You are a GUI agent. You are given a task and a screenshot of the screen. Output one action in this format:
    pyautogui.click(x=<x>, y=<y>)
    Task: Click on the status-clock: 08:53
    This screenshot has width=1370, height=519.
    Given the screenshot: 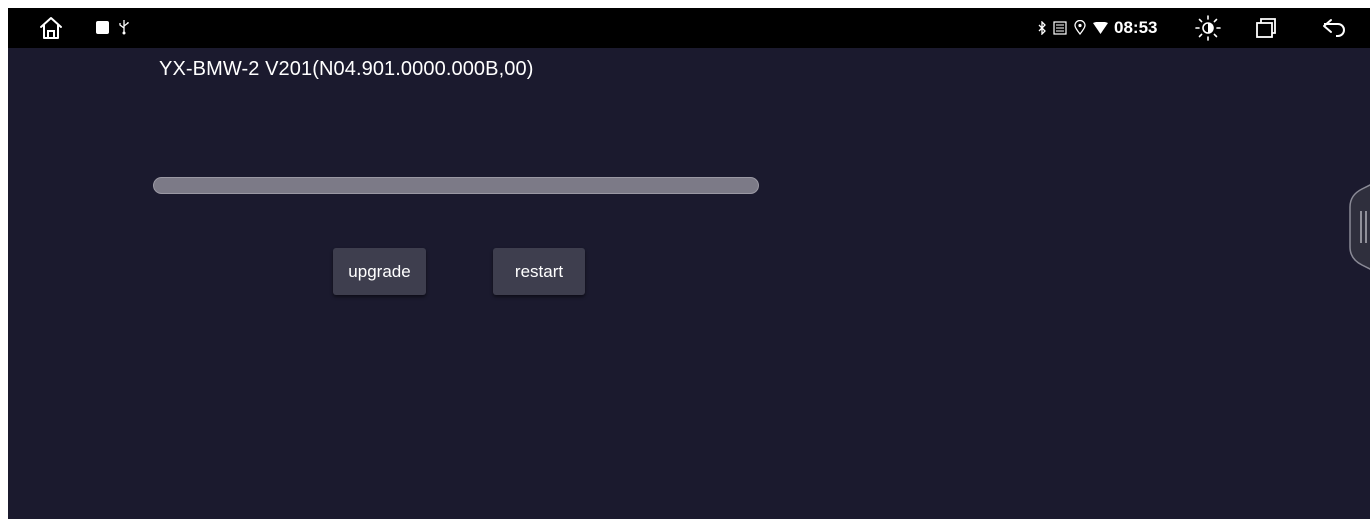 What is the action you would take?
    pyautogui.click(x=1136, y=27)
    